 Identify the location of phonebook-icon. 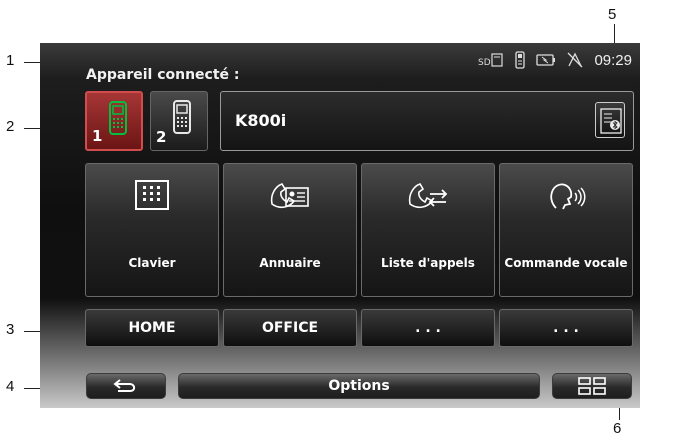
(289, 196).